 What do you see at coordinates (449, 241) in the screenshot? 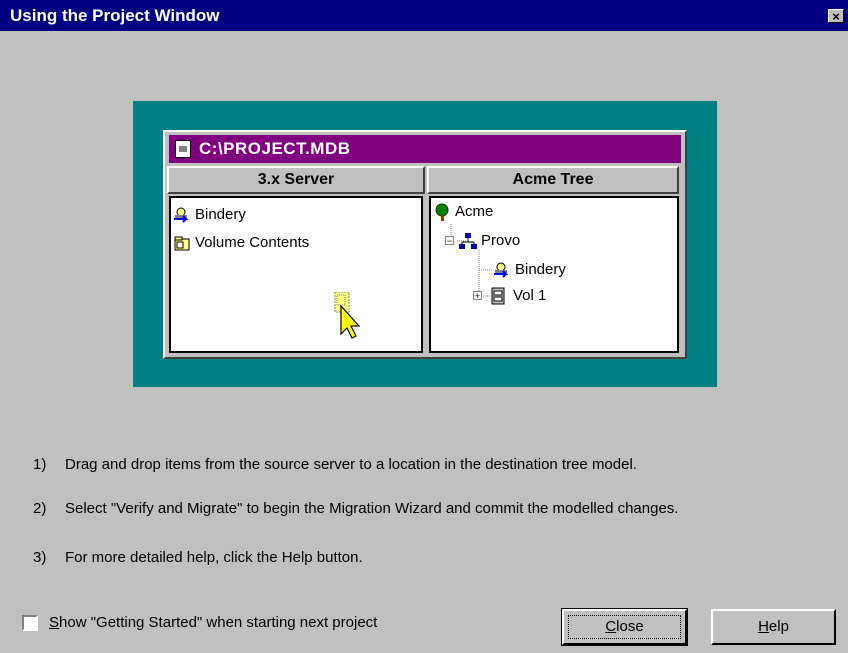
I see `collapse-toggle-icon: −` at bounding box center [449, 241].